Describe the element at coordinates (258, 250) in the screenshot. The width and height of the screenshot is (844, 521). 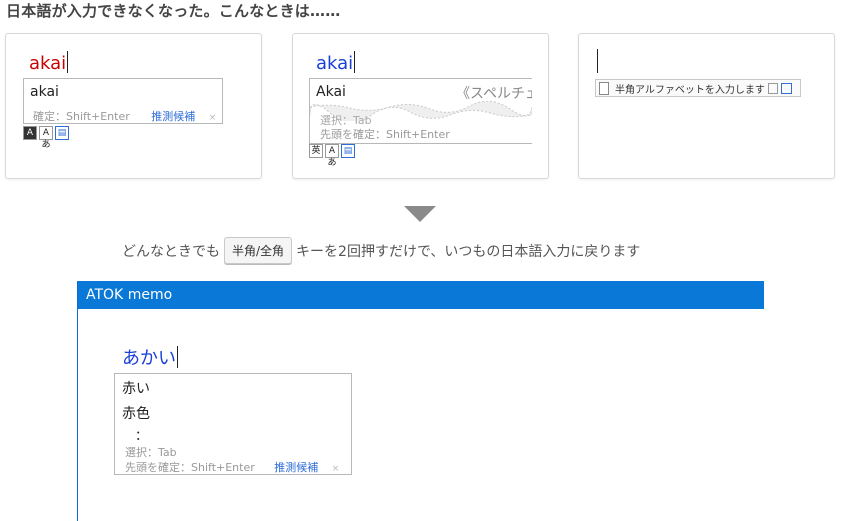
I see `hankaku-zenkaku-key: 半角/全角` at that location.